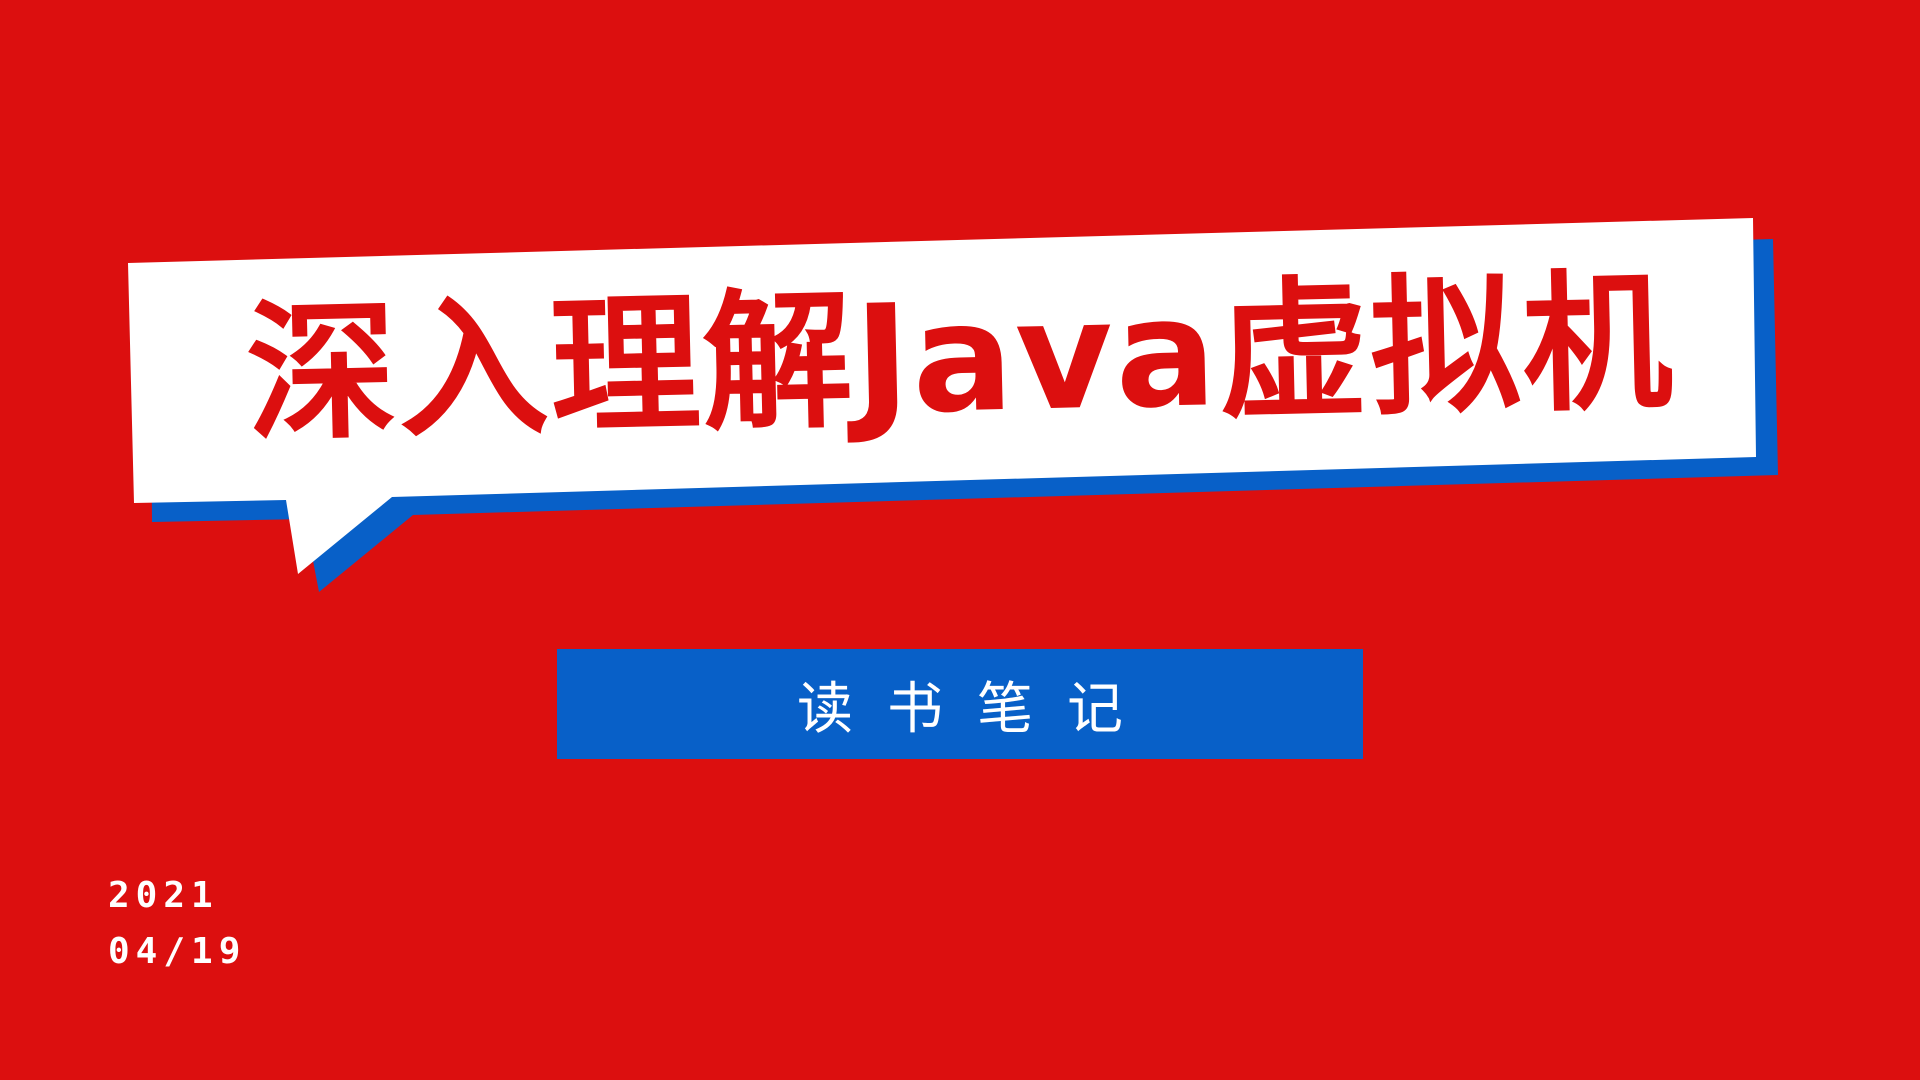  I want to click on date-block: 2021 04/19, so click(177, 924).